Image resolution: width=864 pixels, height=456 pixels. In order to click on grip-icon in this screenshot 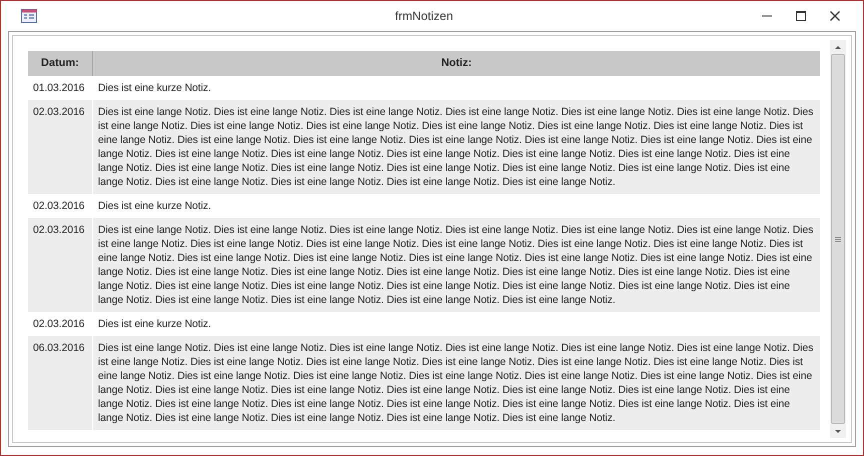, I will do `click(838, 239)`.